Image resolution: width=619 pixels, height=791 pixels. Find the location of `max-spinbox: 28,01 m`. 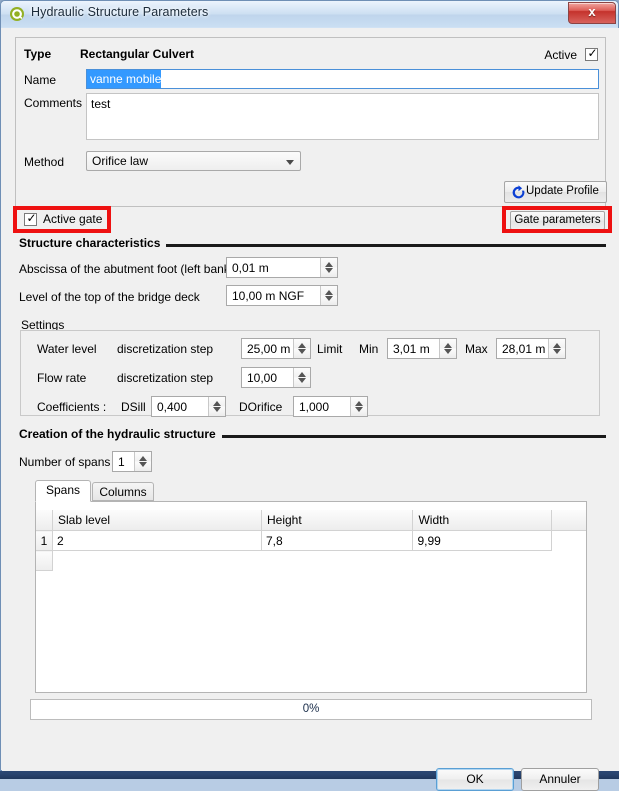

max-spinbox: 28,01 m is located at coordinates (531, 348).